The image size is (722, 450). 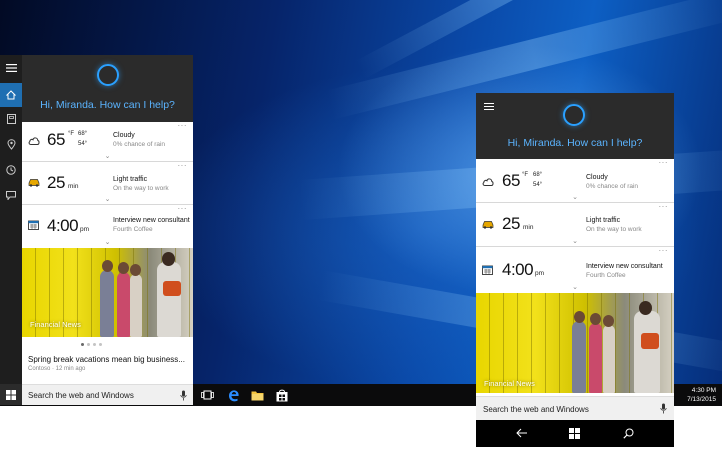 What do you see at coordinates (575, 143) in the screenshot?
I see `cortana-greeting: Hi, Miranda. How can I help?` at bounding box center [575, 143].